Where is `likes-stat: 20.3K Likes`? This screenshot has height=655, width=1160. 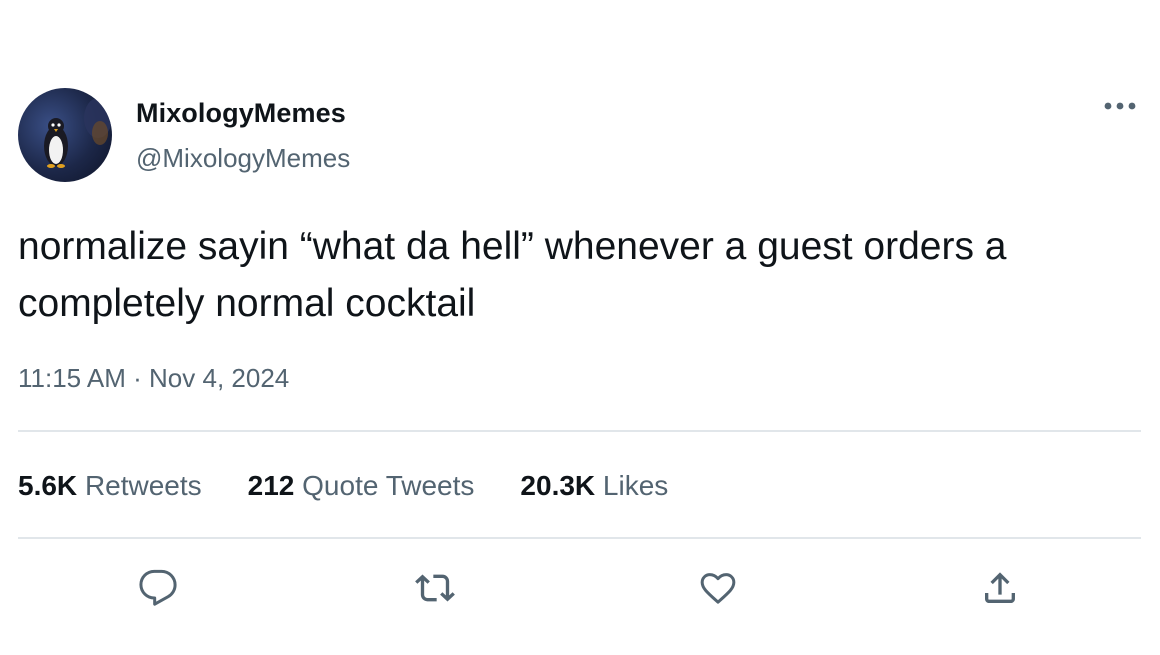 likes-stat: 20.3K Likes is located at coordinates (594, 486).